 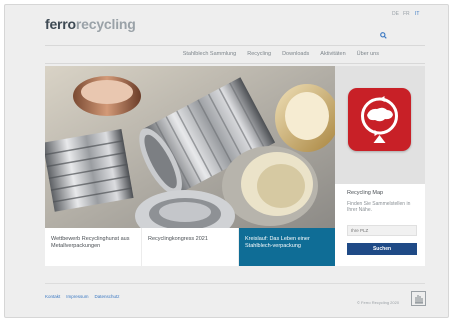 I want to click on footer-divider, so click(x=235, y=283).